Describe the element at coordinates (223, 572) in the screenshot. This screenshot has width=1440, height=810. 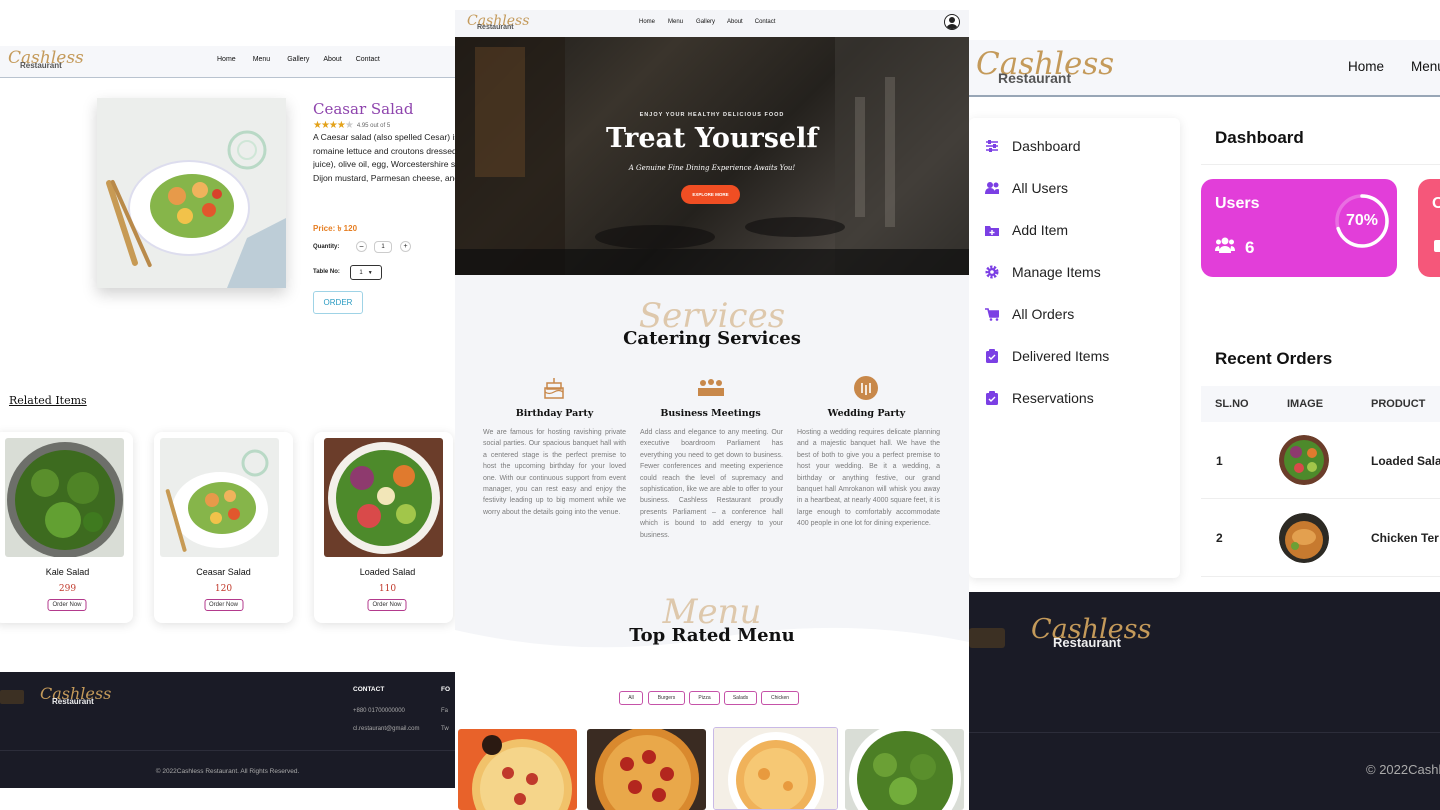
I see `related-item-name: Ceasar Salad` at that location.